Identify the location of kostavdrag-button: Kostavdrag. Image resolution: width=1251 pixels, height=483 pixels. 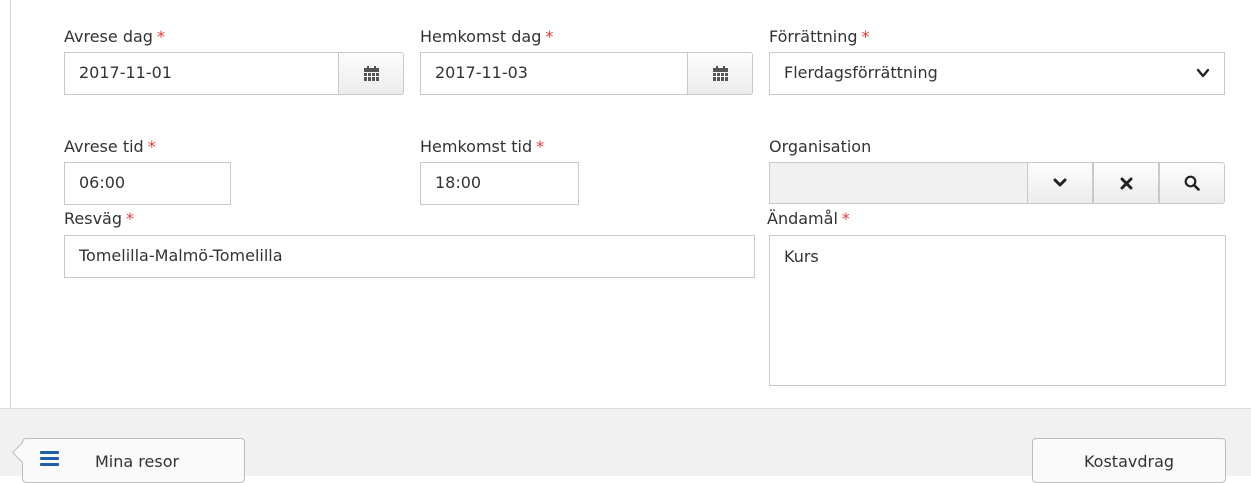
(1129, 460).